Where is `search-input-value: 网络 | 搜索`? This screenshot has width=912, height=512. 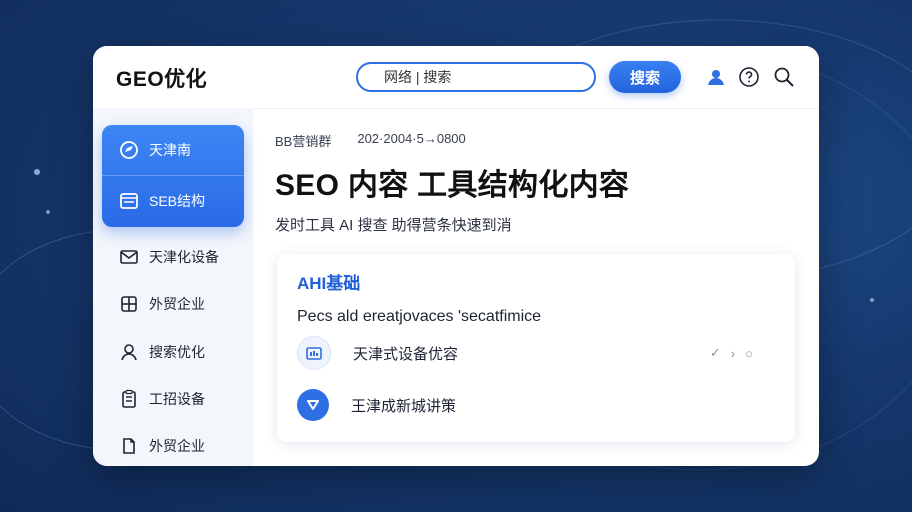
search-input-value: 网络 | 搜索 is located at coordinates (418, 77).